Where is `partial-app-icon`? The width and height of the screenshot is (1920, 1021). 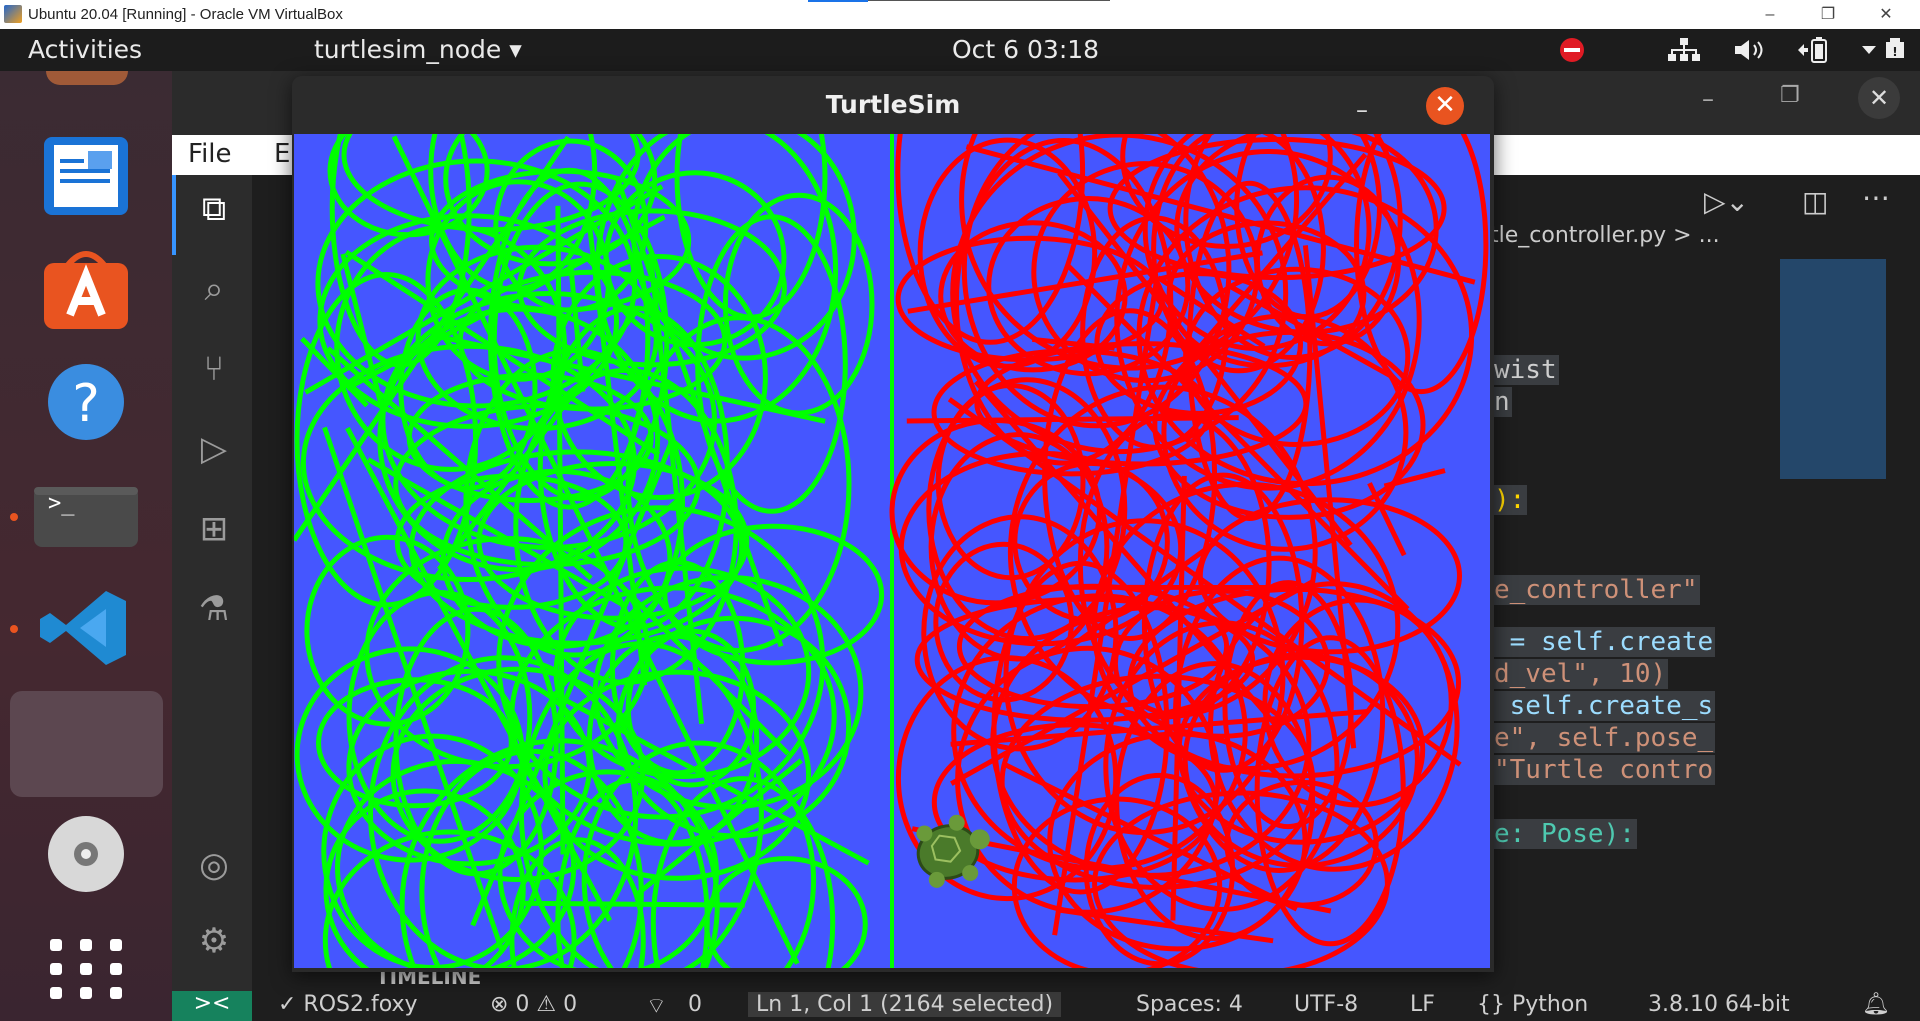
partial-app-icon is located at coordinates (87, 78).